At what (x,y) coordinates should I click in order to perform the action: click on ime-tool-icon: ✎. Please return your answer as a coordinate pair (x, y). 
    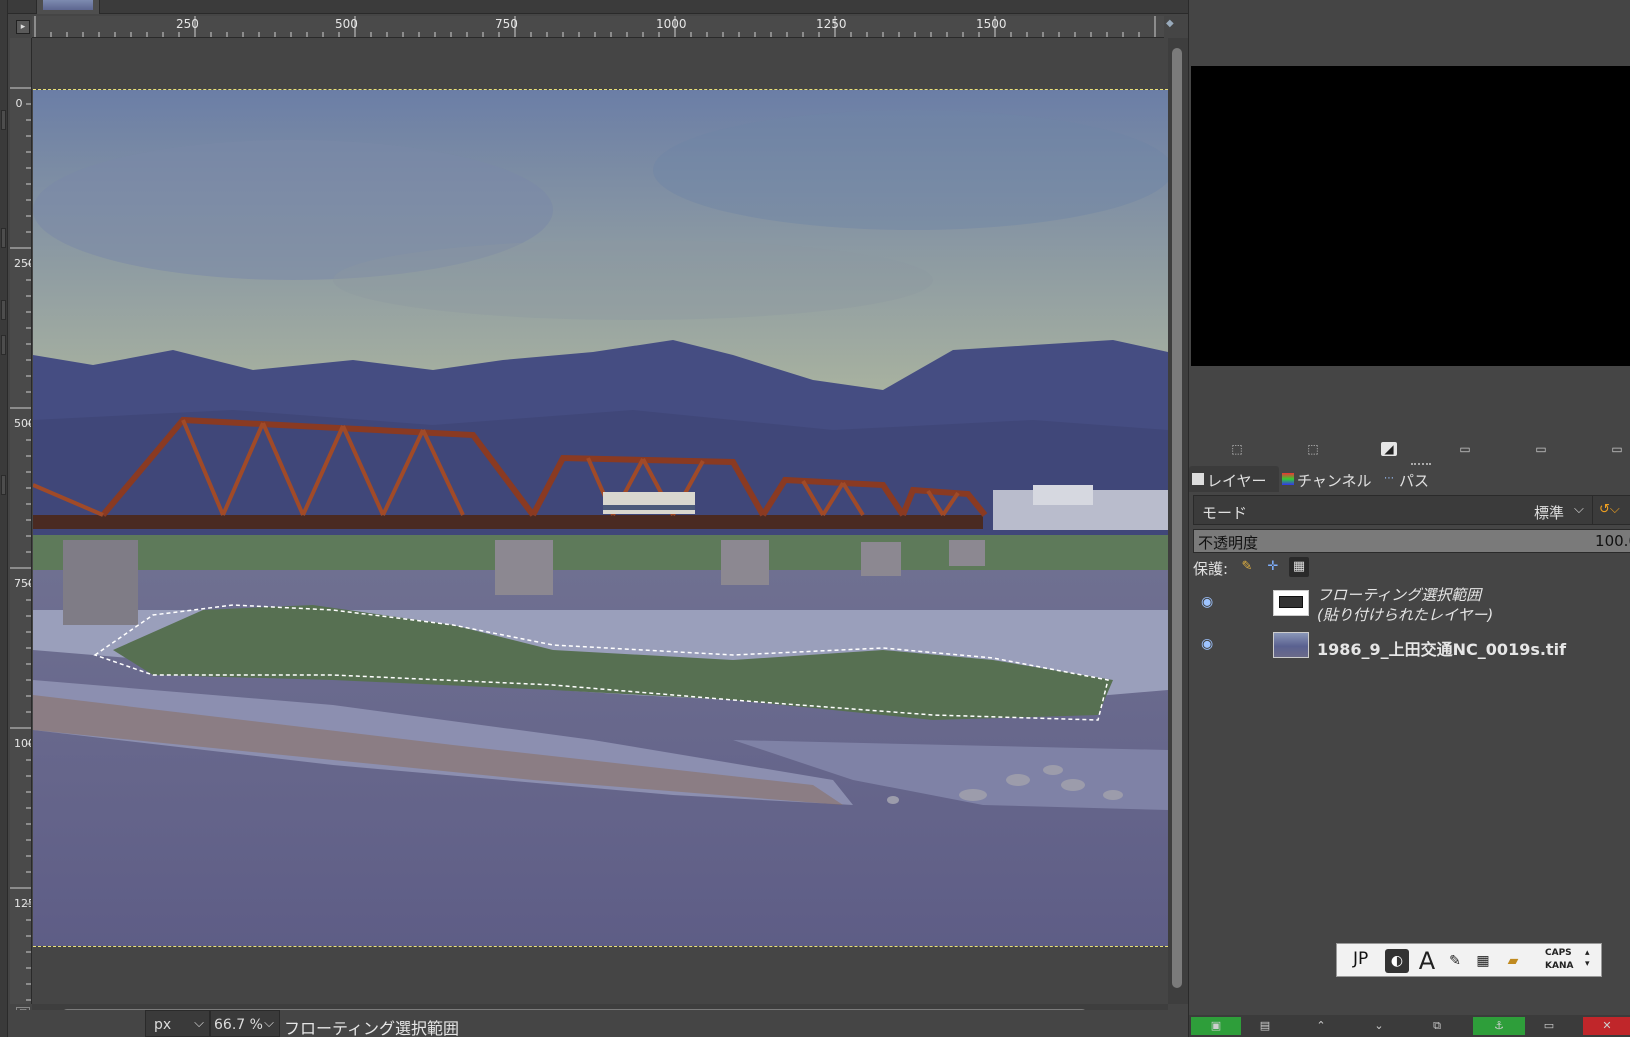
    Looking at the image, I should click on (1455, 961).